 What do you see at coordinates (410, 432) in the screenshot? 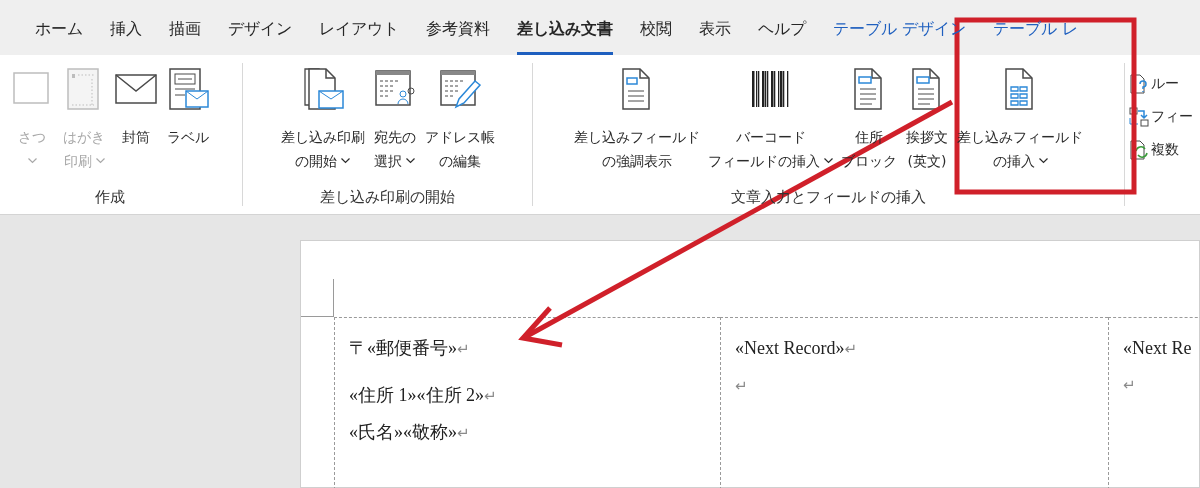
I see `merge-field-line: «氏名»«敬称»↵` at bounding box center [410, 432].